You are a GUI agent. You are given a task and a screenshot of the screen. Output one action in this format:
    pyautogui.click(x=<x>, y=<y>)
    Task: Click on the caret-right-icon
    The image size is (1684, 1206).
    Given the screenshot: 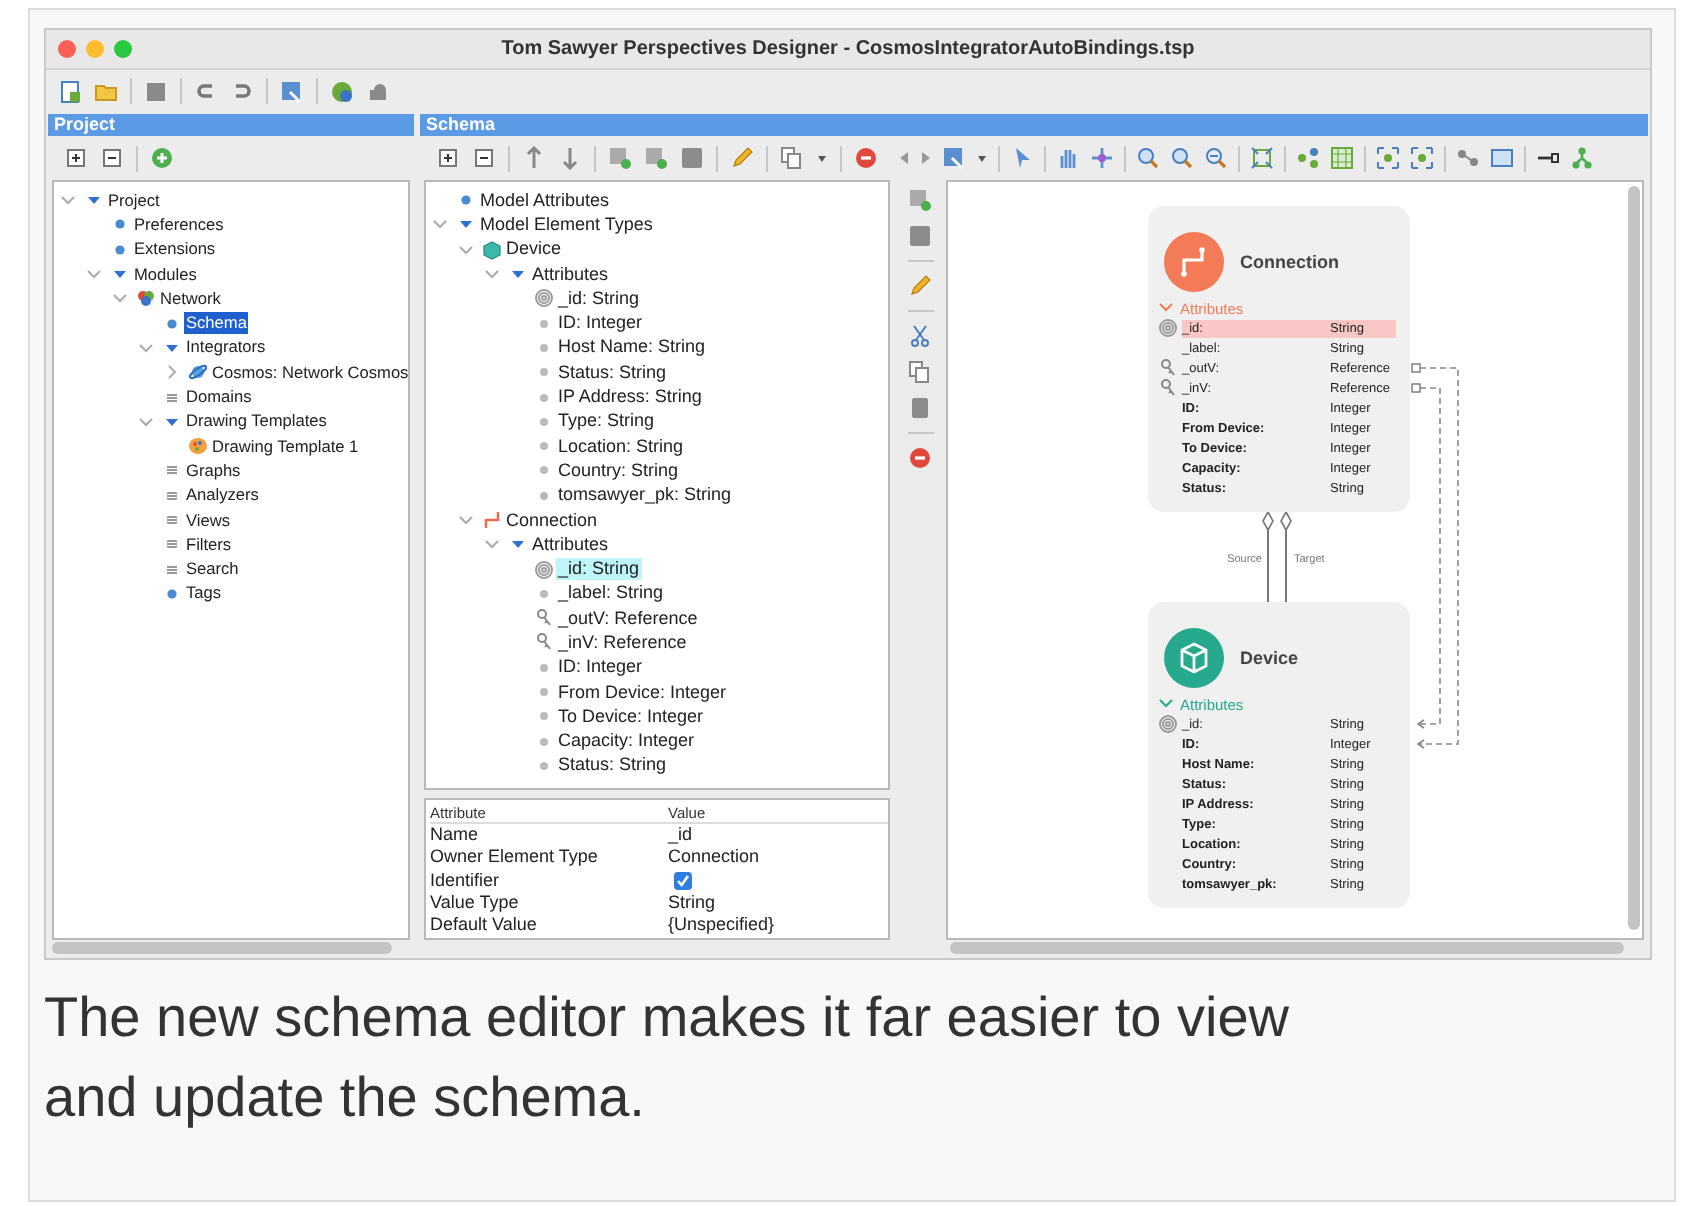 What is the action you would take?
    pyautogui.click(x=926, y=158)
    